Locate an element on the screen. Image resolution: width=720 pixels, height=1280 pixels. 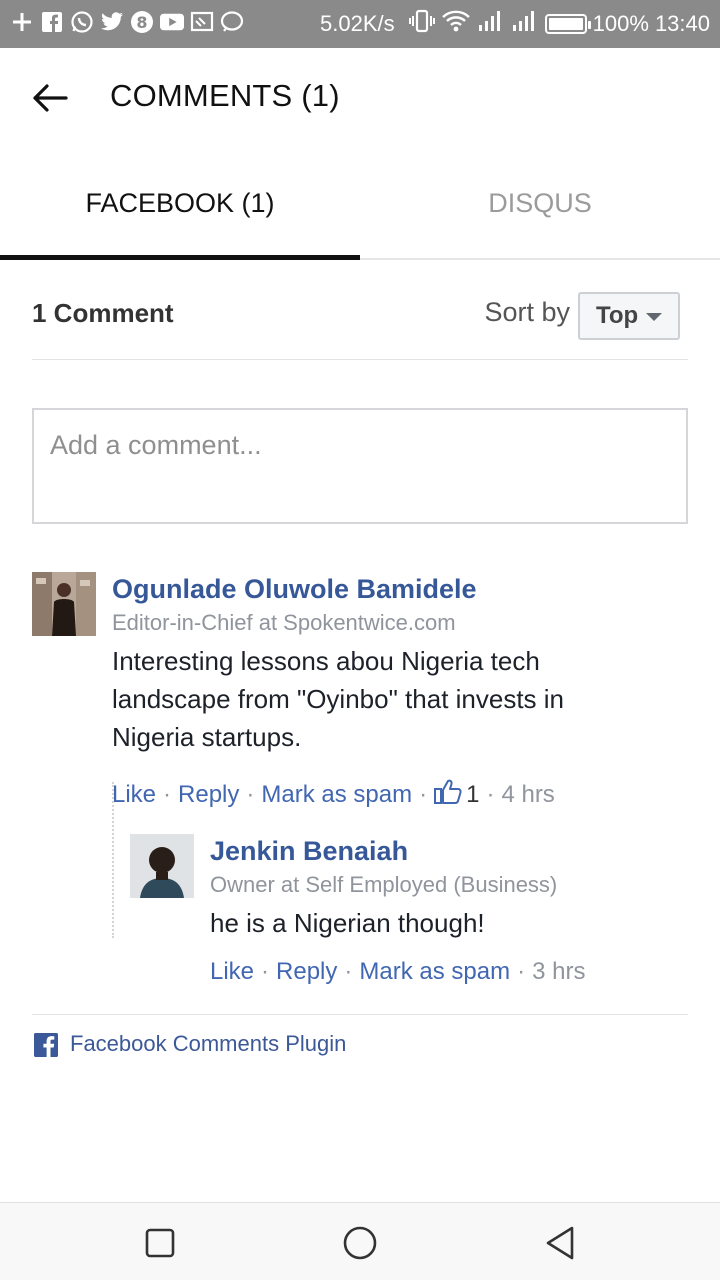
youtube-icon is located at coordinates (172, 22).